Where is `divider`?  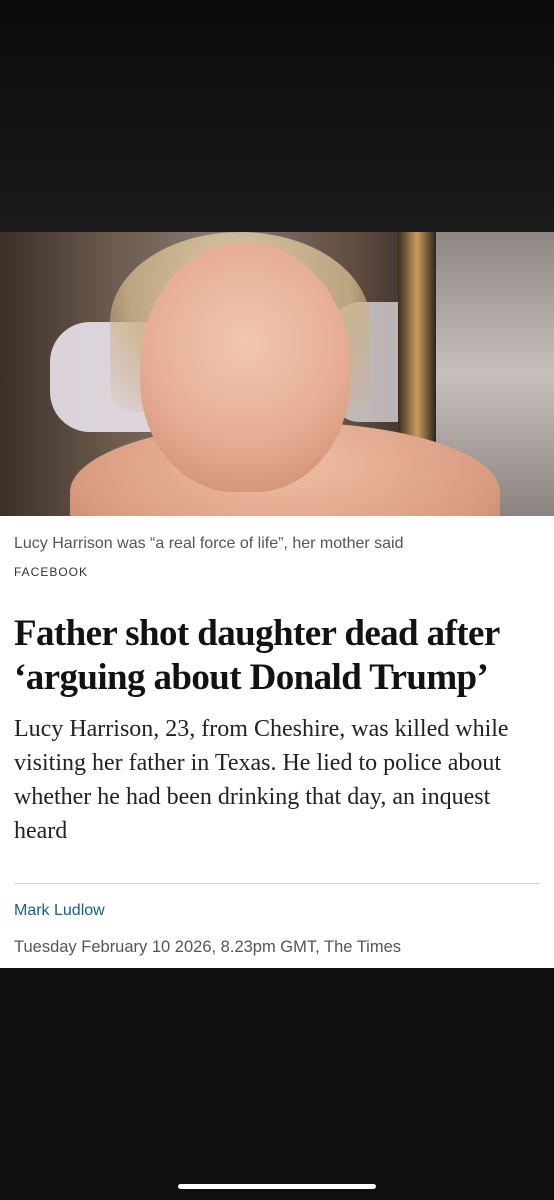 divider is located at coordinates (277, 883).